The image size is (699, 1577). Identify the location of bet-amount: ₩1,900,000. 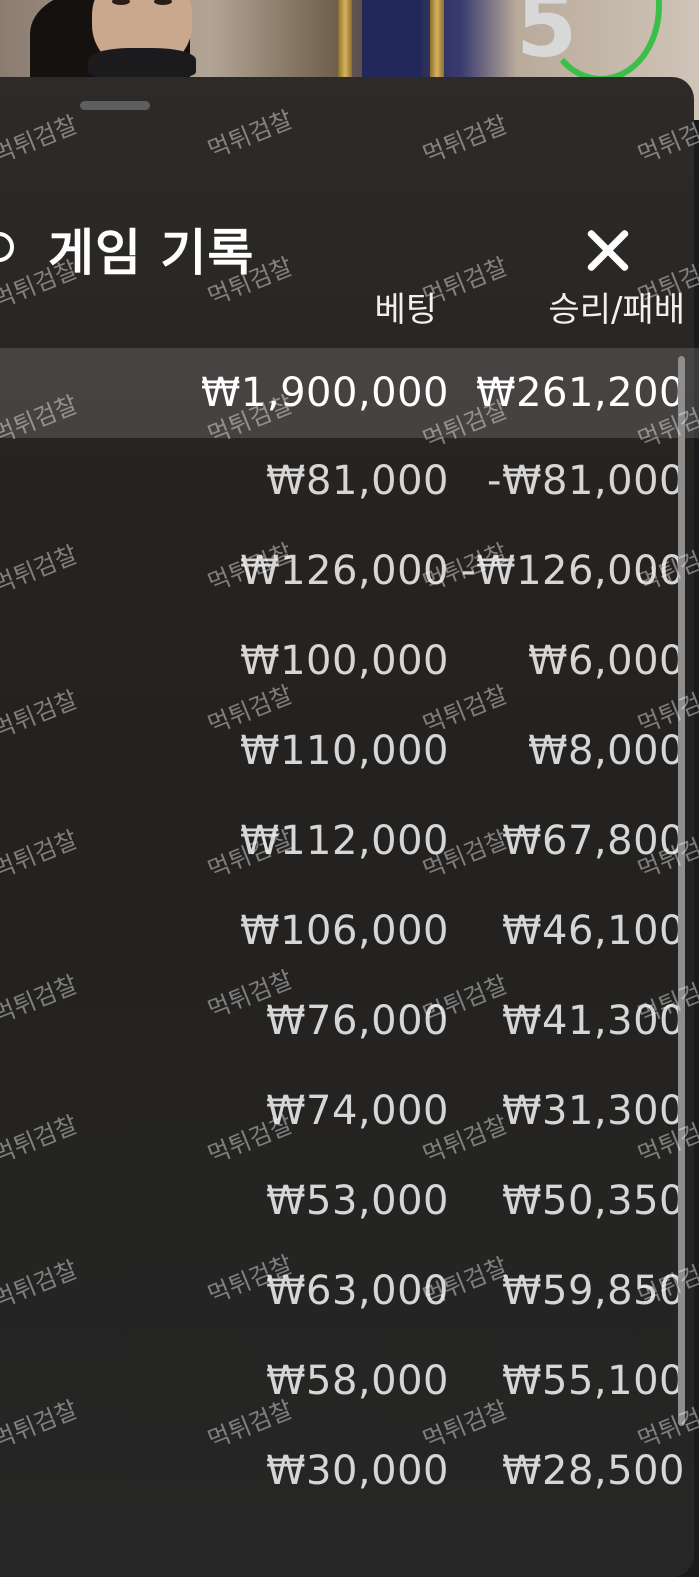
(324, 393).